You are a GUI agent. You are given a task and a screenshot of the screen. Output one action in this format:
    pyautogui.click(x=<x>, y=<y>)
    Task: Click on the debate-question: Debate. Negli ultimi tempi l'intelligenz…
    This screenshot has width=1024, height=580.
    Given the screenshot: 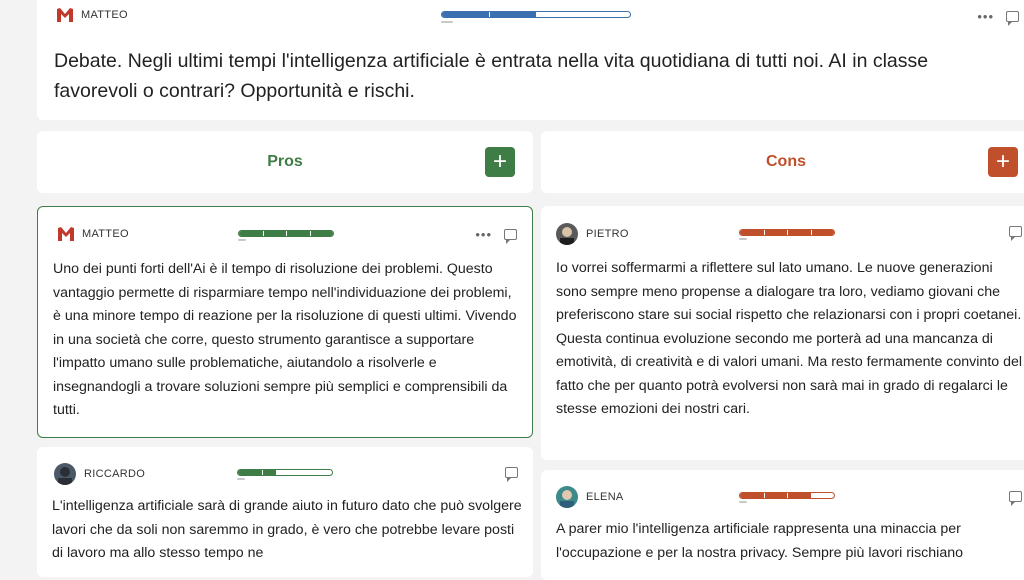 What is the action you would take?
    pyautogui.click(x=491, y=76)
    